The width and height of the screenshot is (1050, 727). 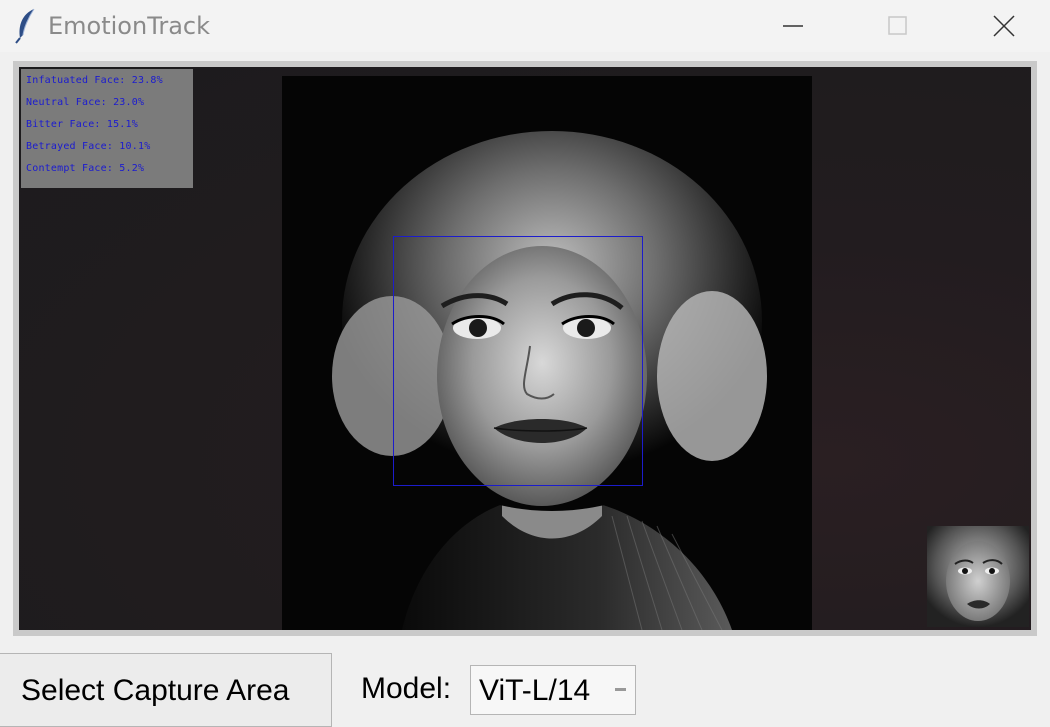 What do you see at coordinates (535, 690) in the screenshot?
I see `model-selected-value: ViT-L/14` at bounding box center [535, 690].